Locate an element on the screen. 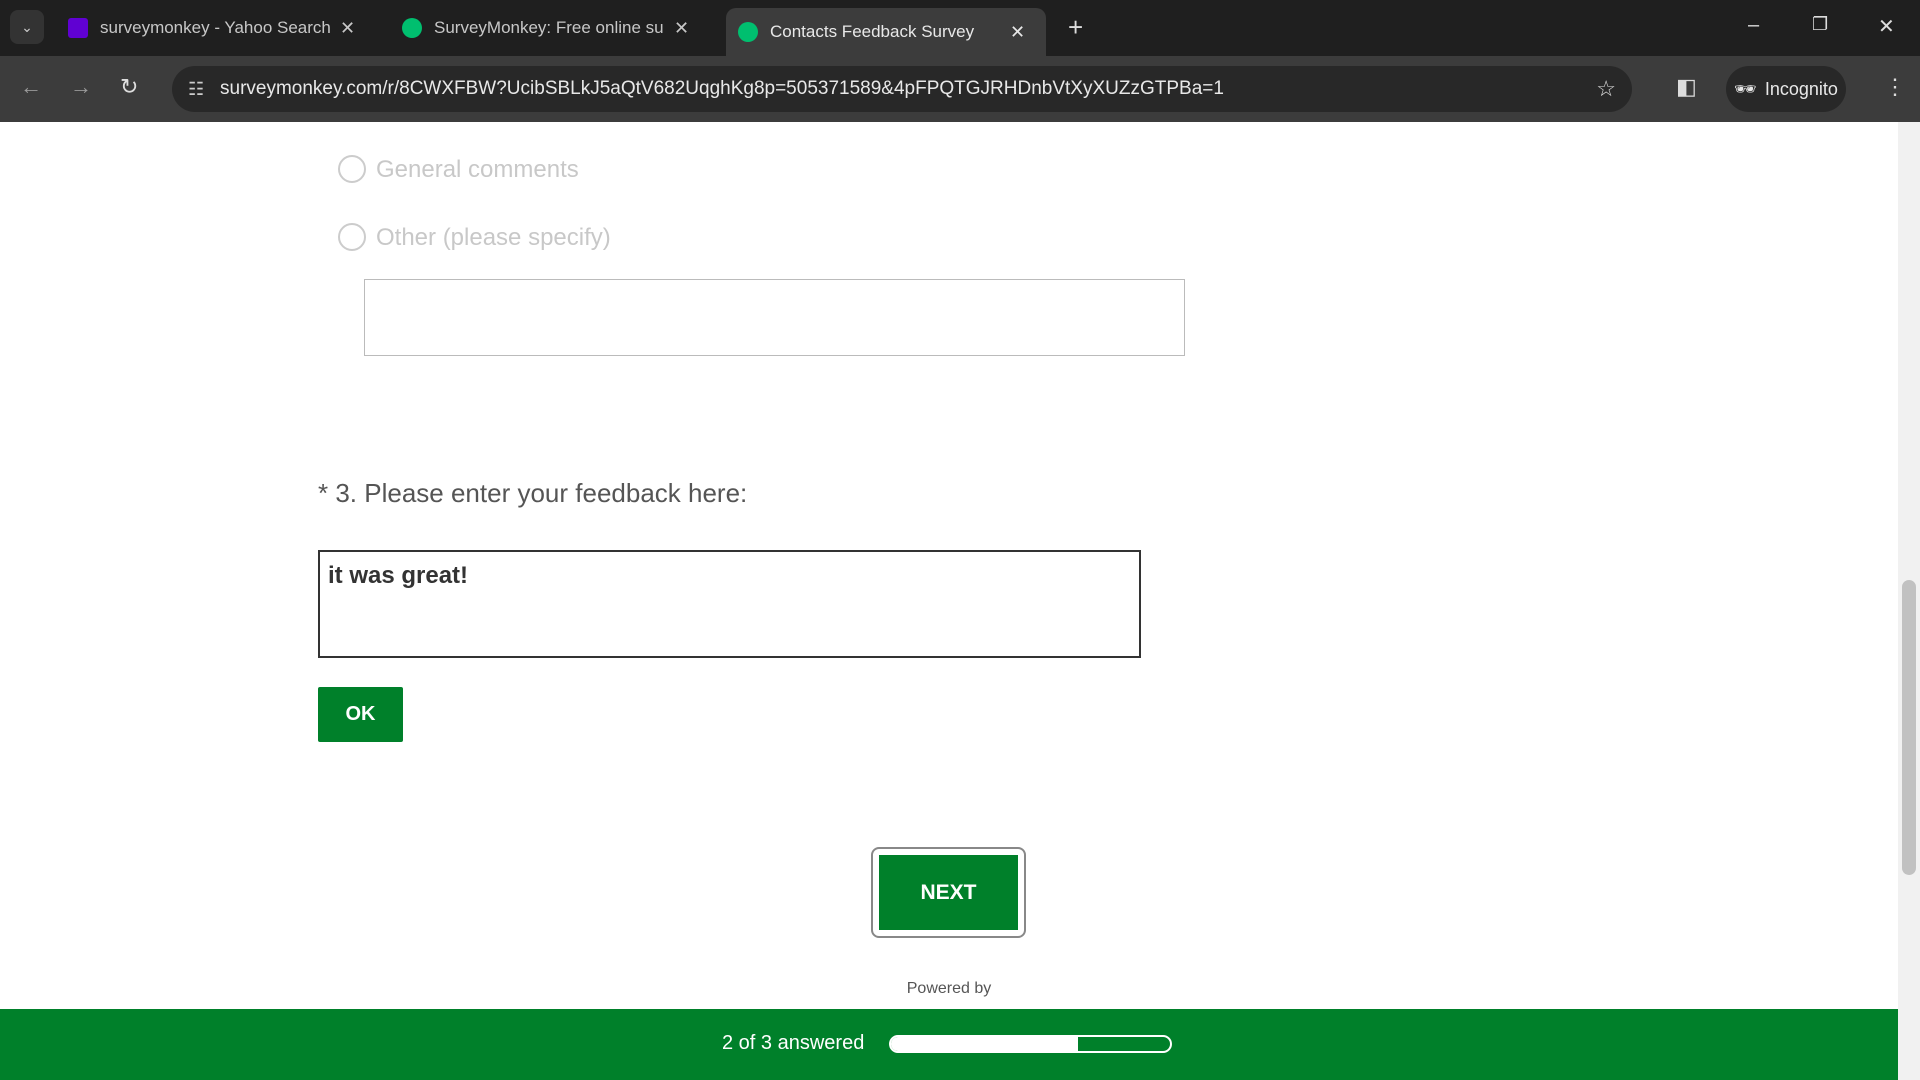 This screenshot has width=1920, height=1080. incognito-indicator: 🕶 Incognito is located at coordinates (1786, 89).